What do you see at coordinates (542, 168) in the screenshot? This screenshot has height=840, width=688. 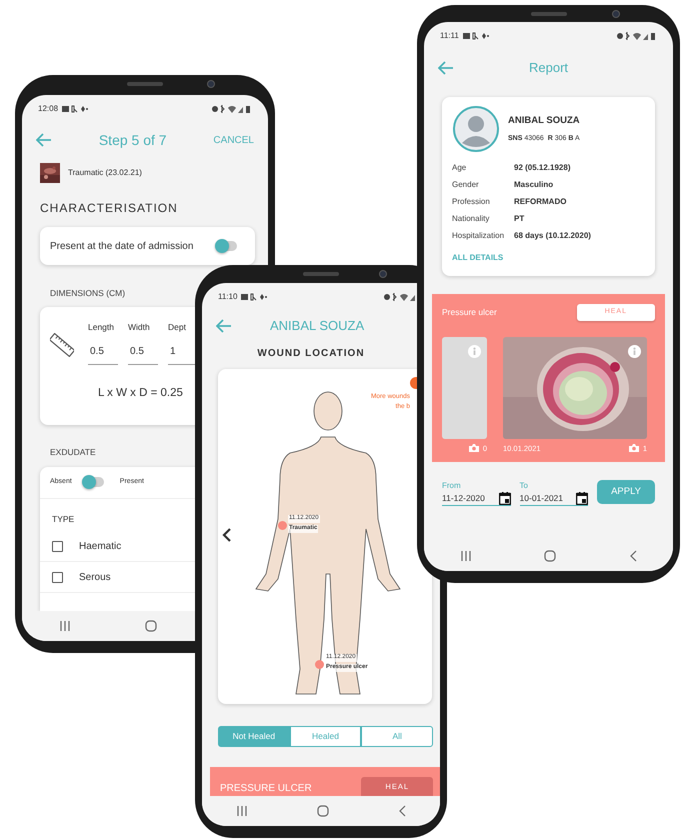 I see `detail-value: 92 (05.12.1928)` at bounding box center [542, 168].